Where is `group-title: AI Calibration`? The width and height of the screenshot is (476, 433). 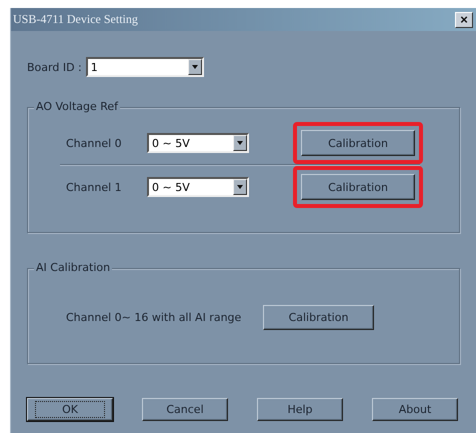 group-title: AI Calibration is located at coordinates (73, 267).